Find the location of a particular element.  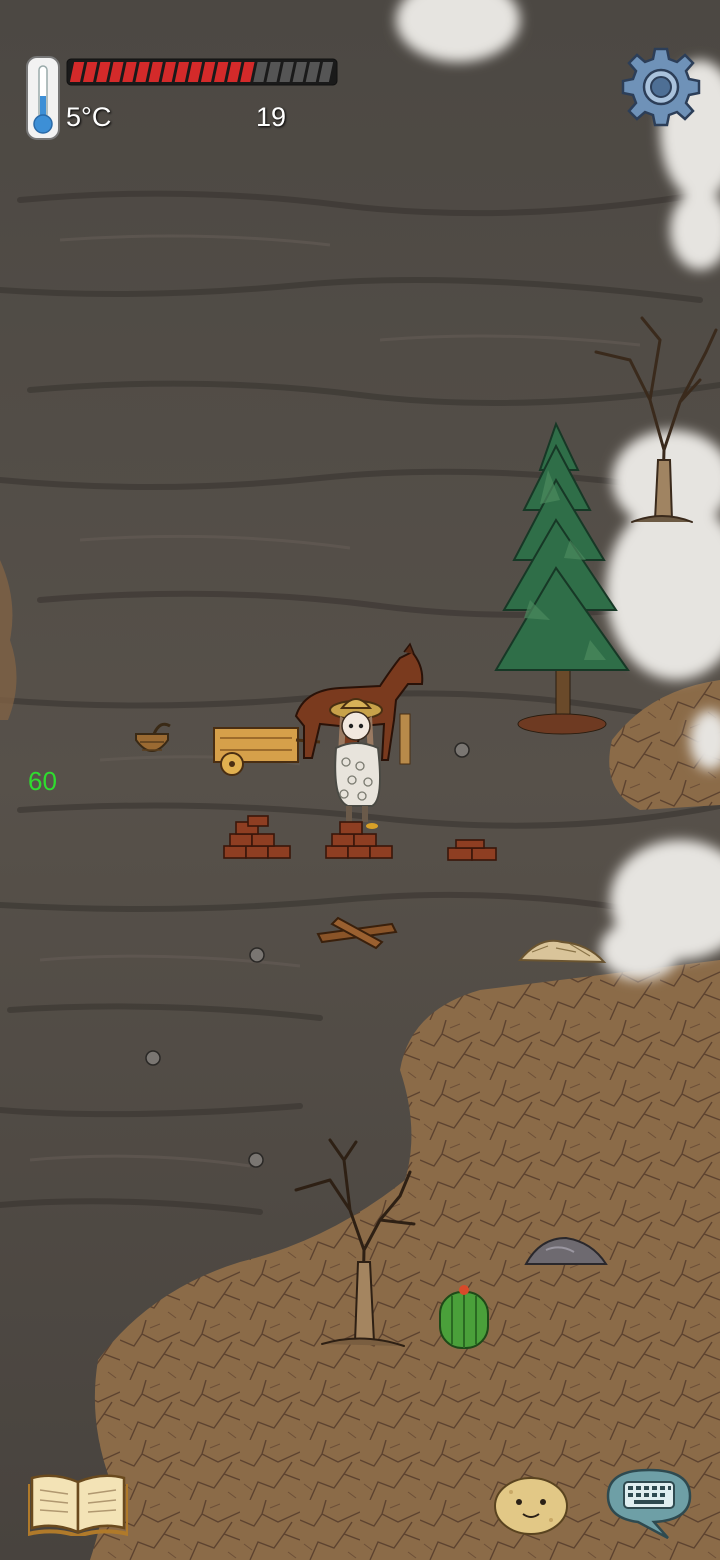

firewood is located at coordinates (357, 933).